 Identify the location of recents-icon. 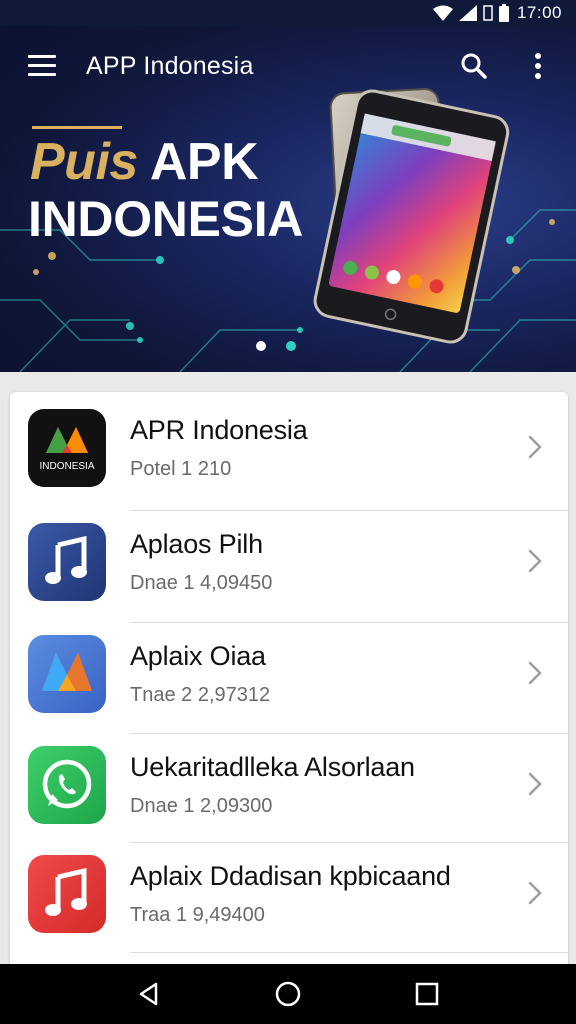
(427, 994).